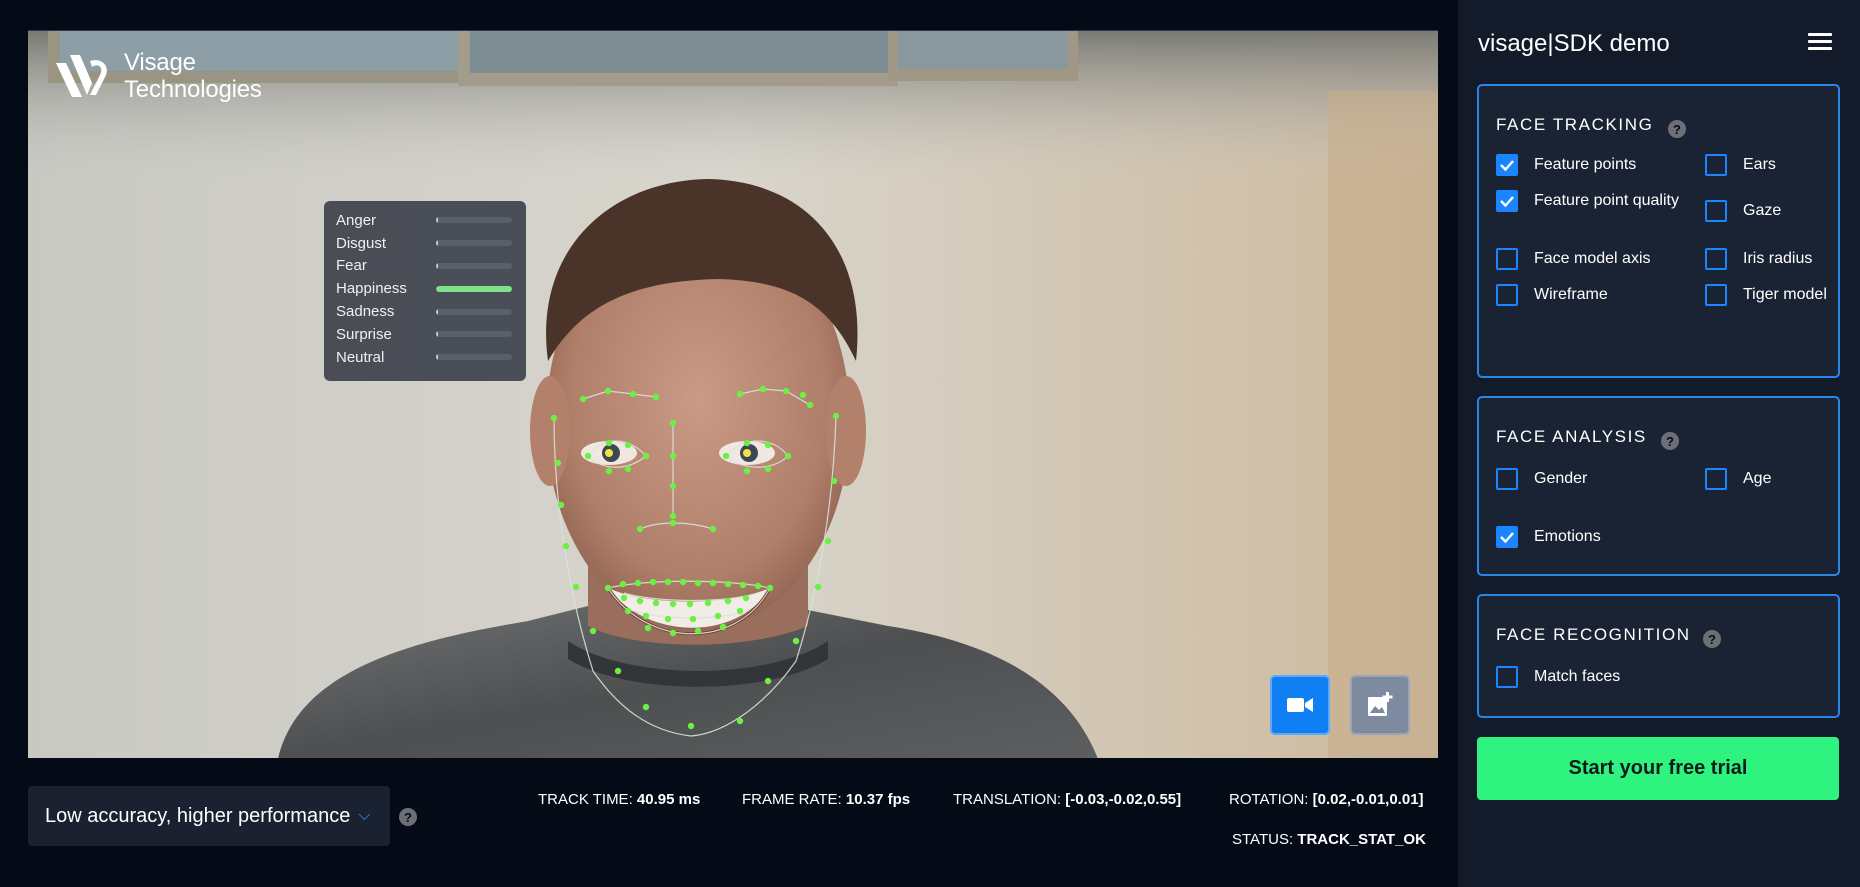 Image resolution: width=1860 pixels, height=887 pixels. Describe the element at coordinates (198, 815) in the screenshot. I see `accuracy-select-value: Low accuracy, higher performance` at that location.